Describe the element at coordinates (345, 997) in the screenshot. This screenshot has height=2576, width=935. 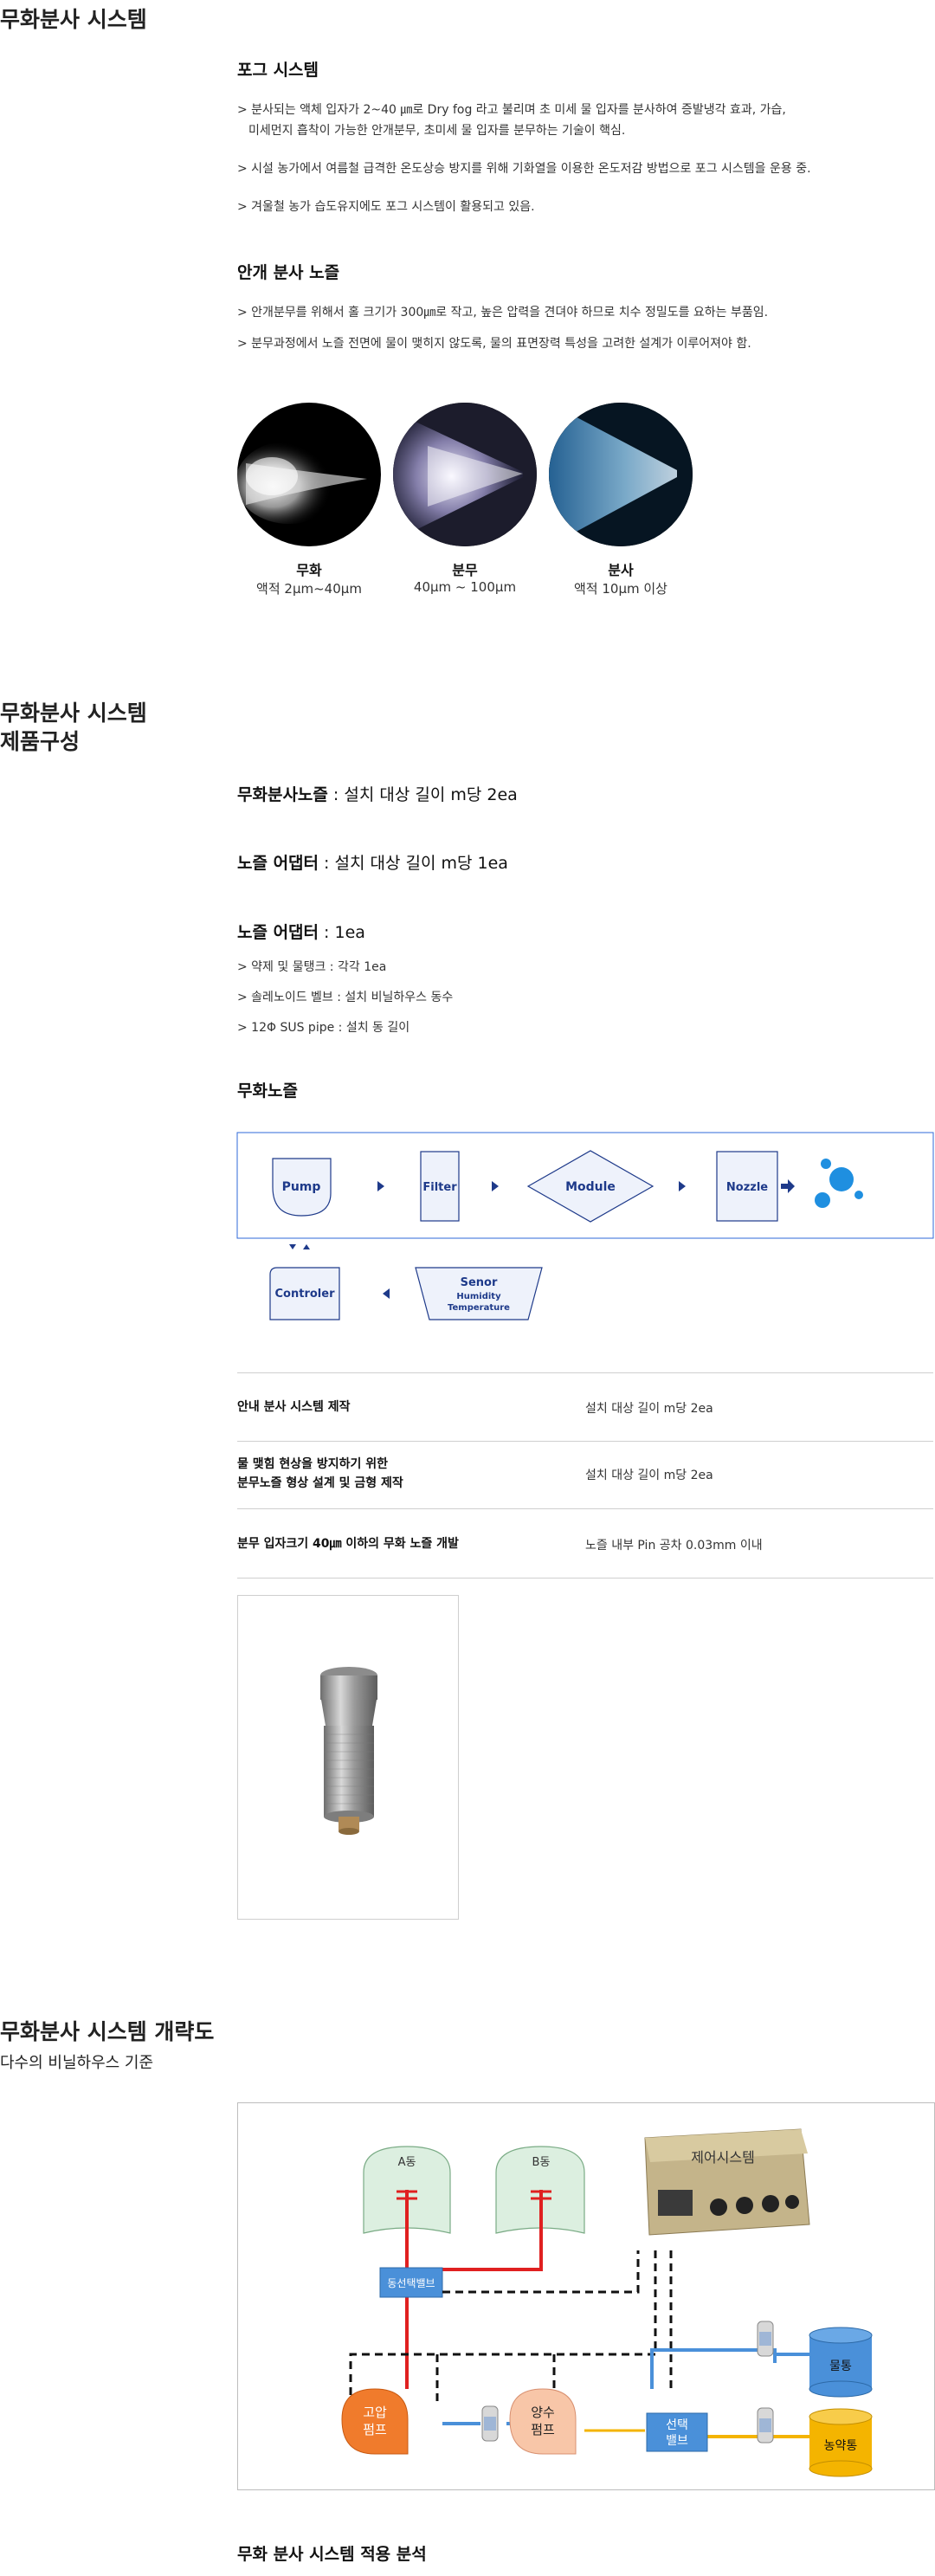
I see `component-item-2: > 솔레노이드 벨브 : 설치 비닐하우스 동수` at that location.